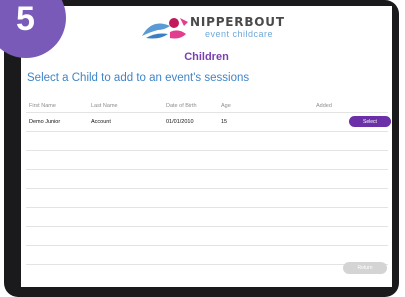  I want to click on page-title: Children, so click(206, 57).